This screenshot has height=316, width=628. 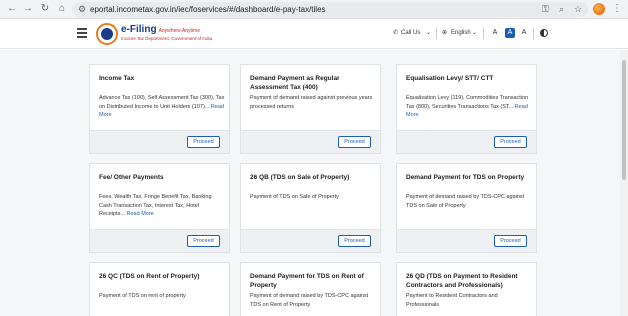 What do you see at coordinates (578, 9) in the screenshot?
I see `bookmark-star-icon: ☆` at bounding box center [578, 9].